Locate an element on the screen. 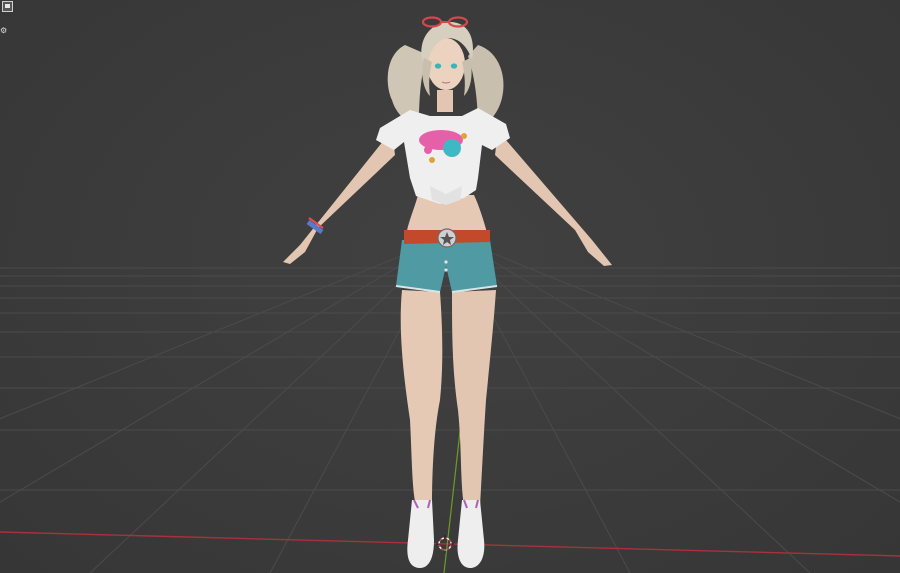 The image size is (900, 573). left-eye is located at coordinates (438, 66).